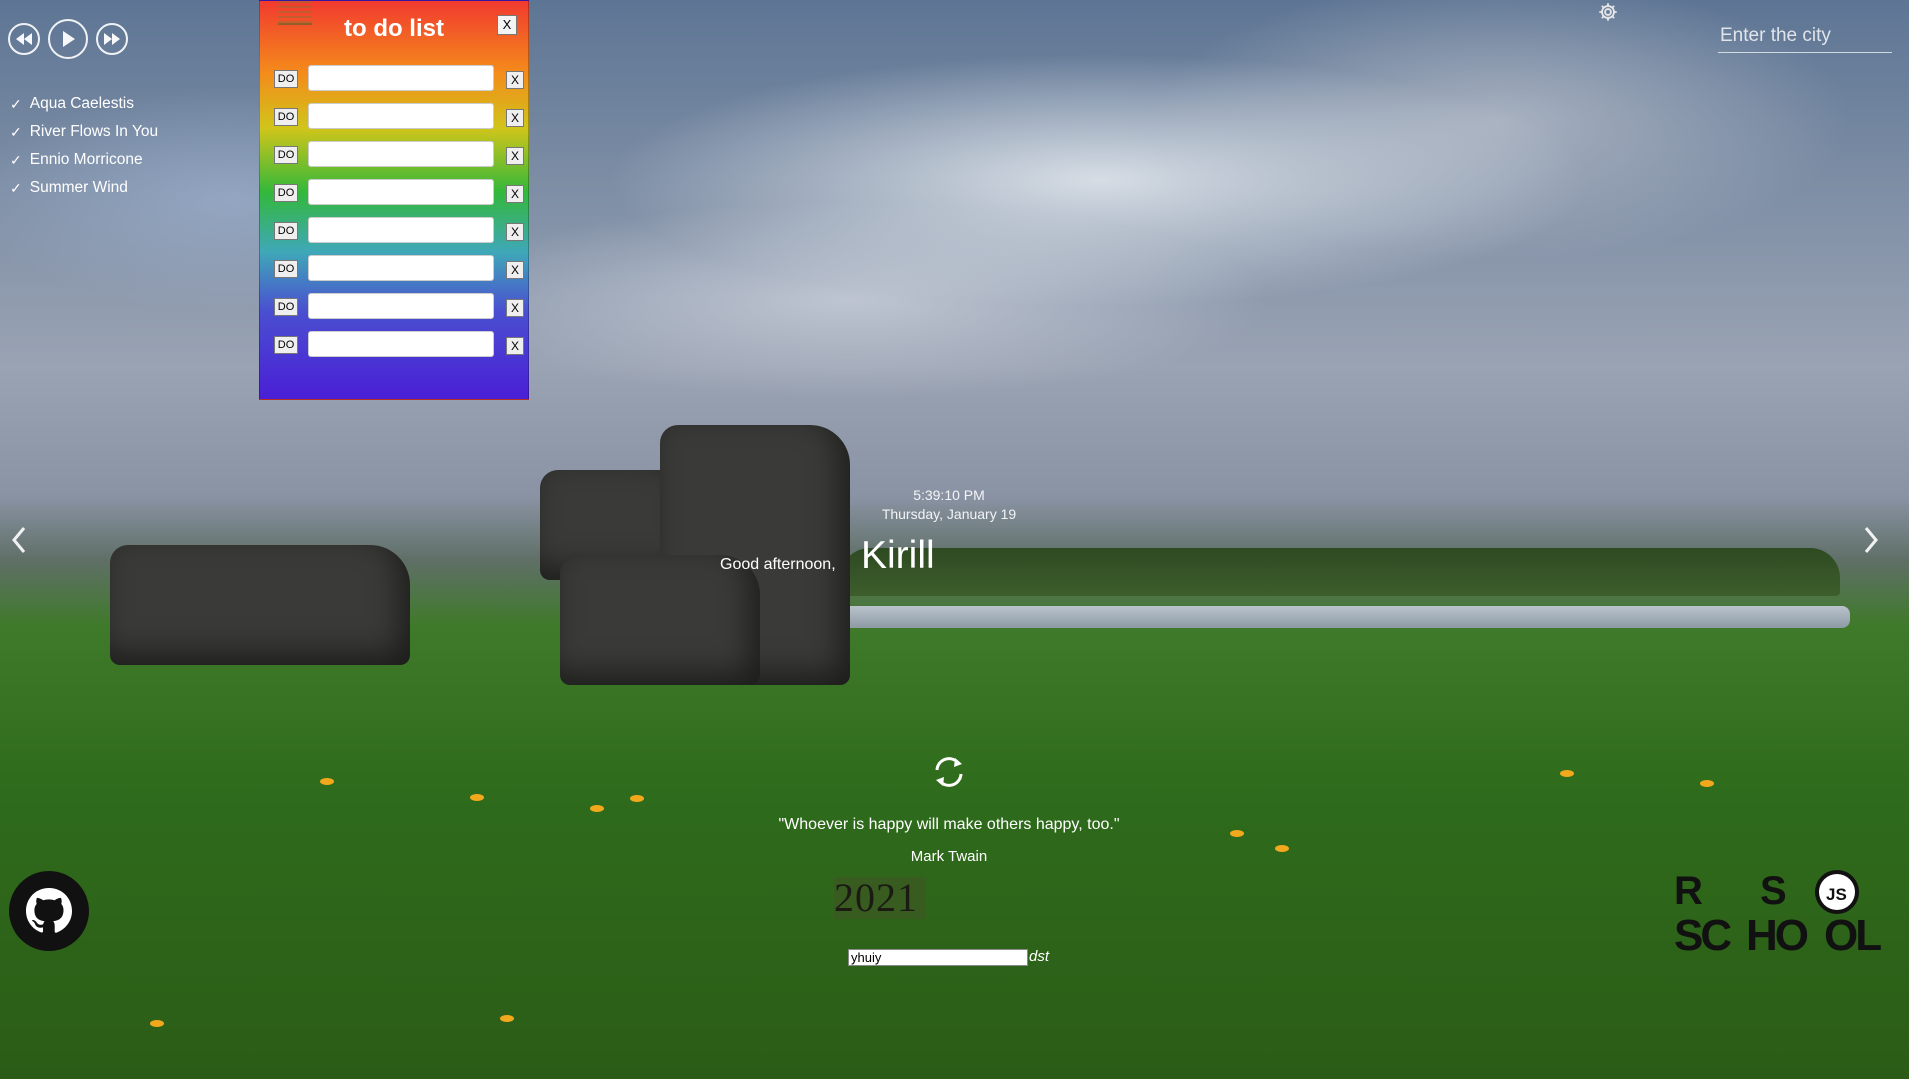  I want to click on github-icon, so click(49, 911).